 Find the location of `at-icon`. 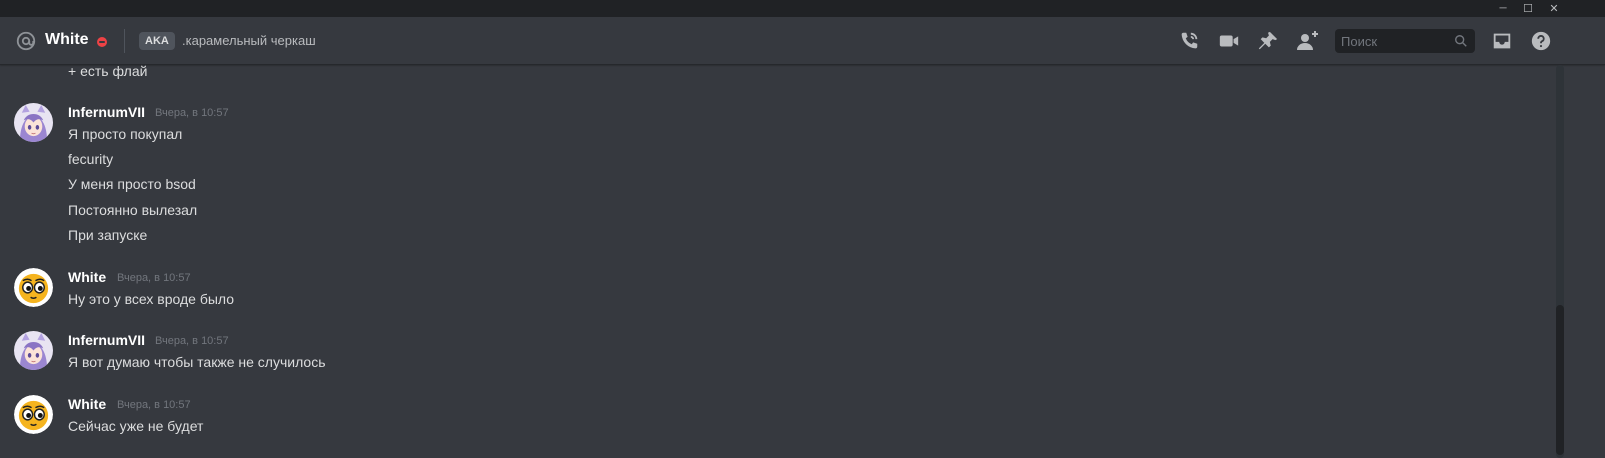

at-icon is located at coordinates (26, 41).